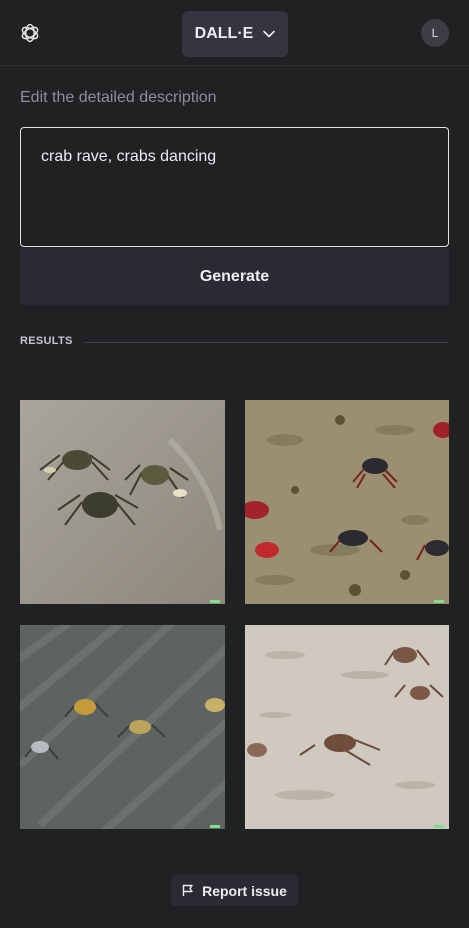 The image size is (469, 928). Describe the element at coordinates (187, 890) in the screenshot. I see `flag-icon` at that location.